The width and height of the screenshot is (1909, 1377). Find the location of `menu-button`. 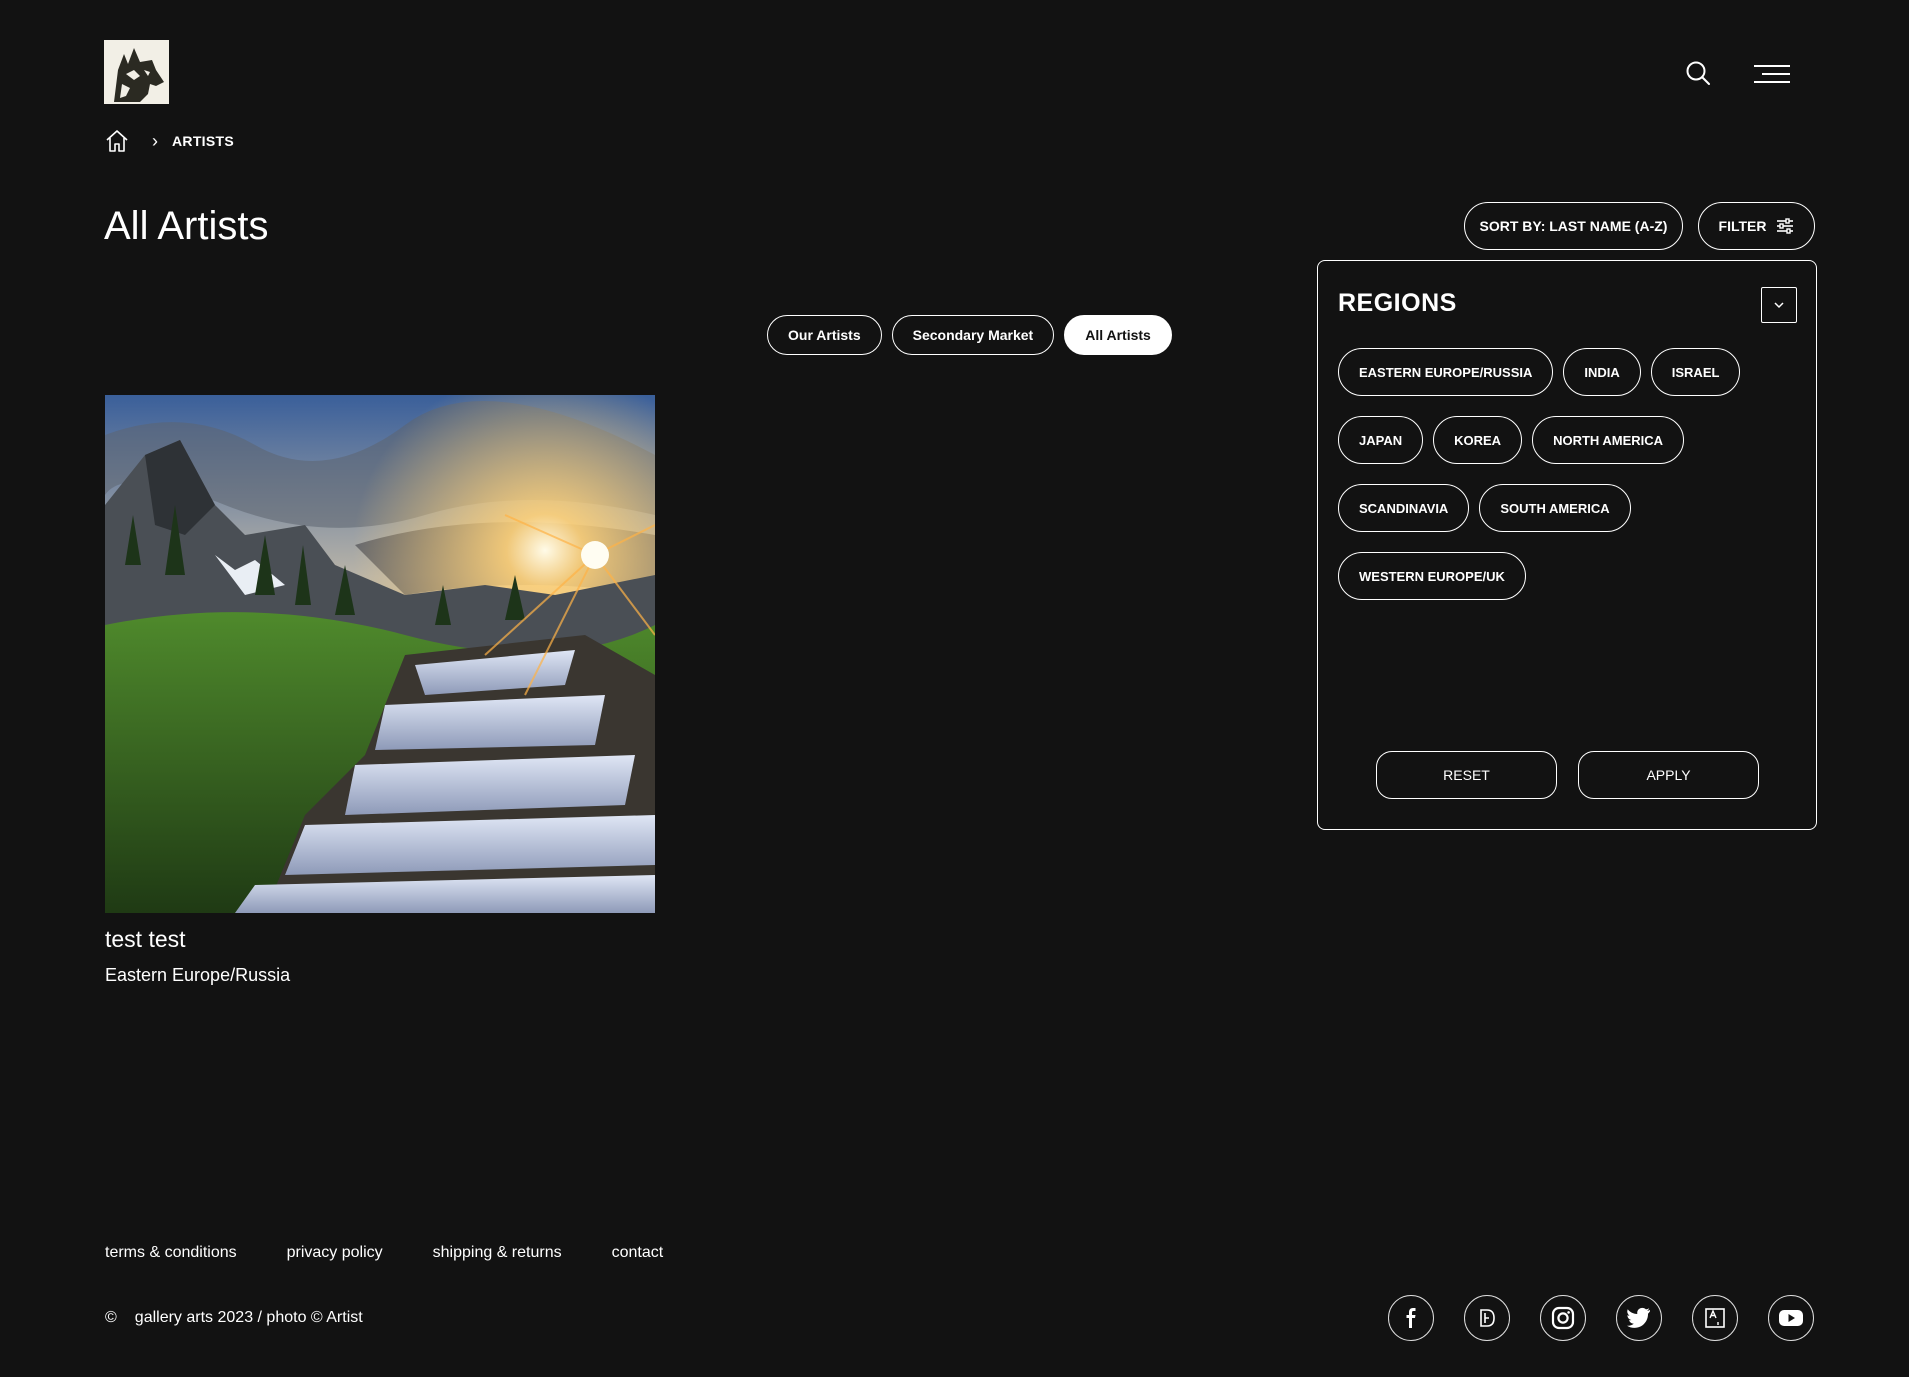

menu-button is located at coordinates (1772, 74).